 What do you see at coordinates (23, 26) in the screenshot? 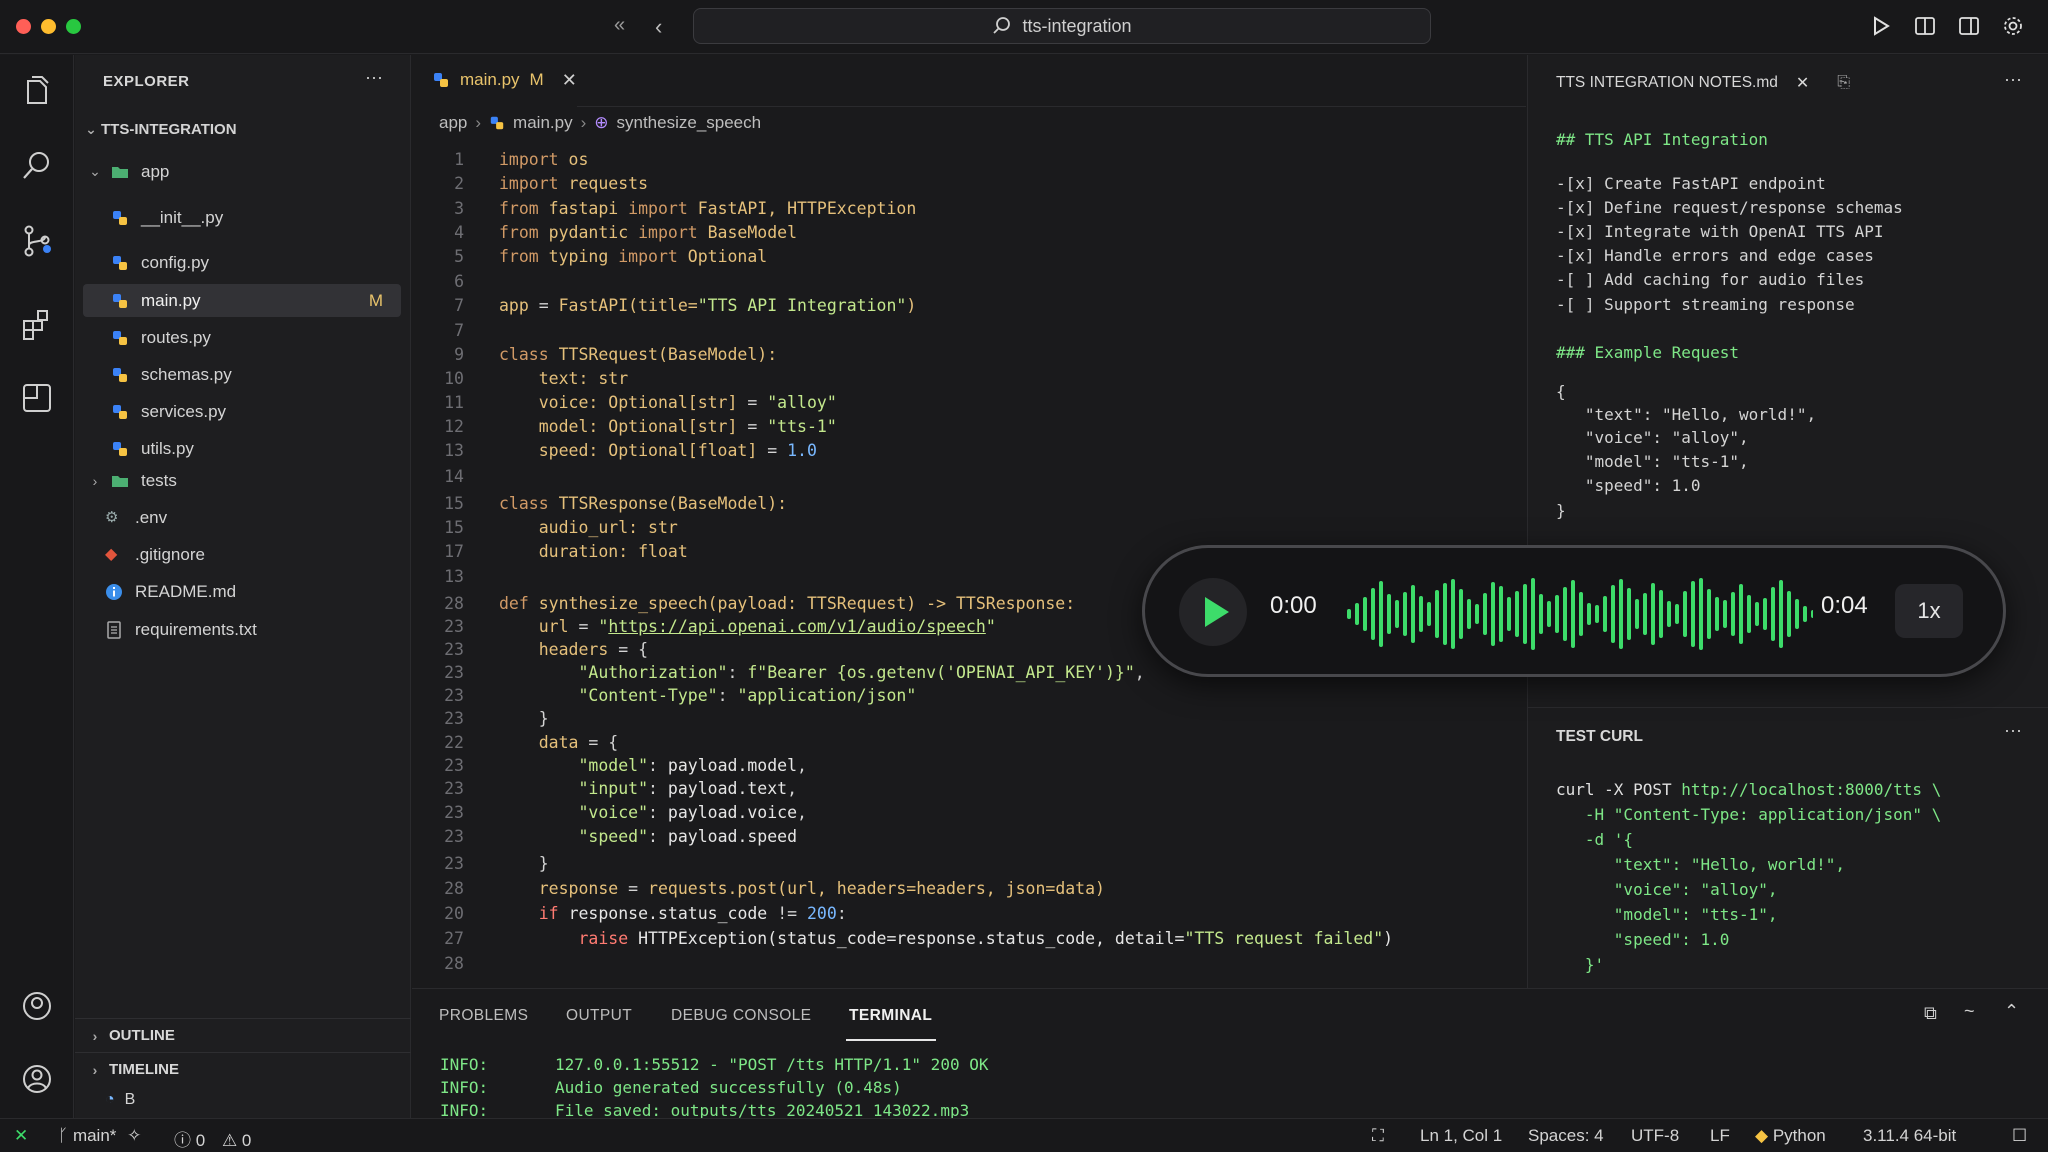
I see `close-window-button` at bounding box center [23, 26].